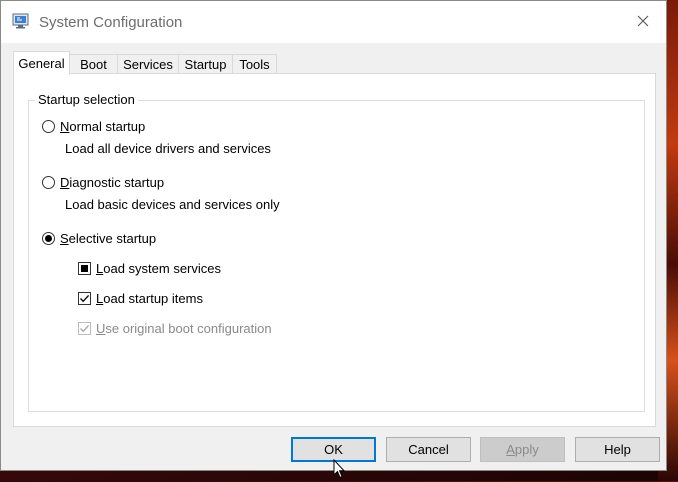 This screenshot has height=482, width=678. I want to click on selective-startup-radio: Selective startup, so click(99, 238).